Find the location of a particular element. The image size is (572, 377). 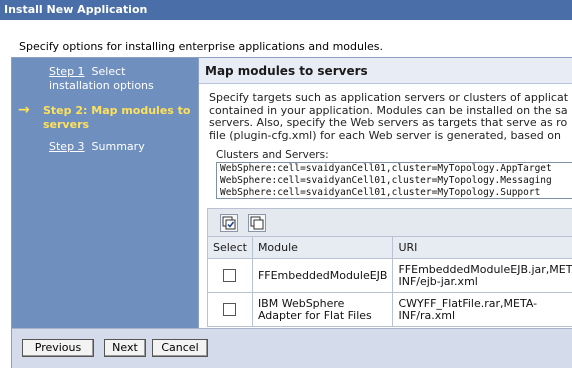

uri-cell: CWYFF_FlatFile.rar,META-INF/ra.xml is located at coordinates (482, 309).